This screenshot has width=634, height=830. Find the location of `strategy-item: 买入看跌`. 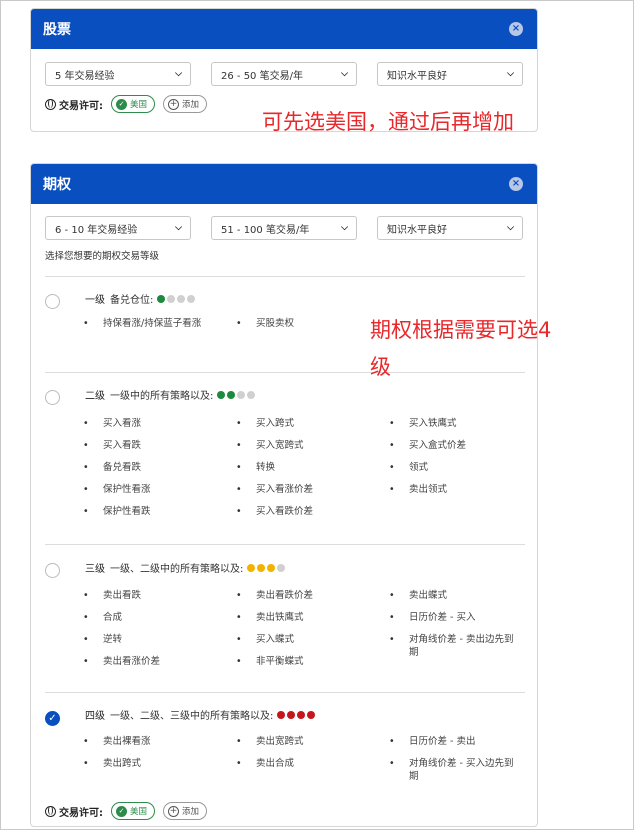

strategy-item: 买入看跌 is located at coordinates (112, 445).